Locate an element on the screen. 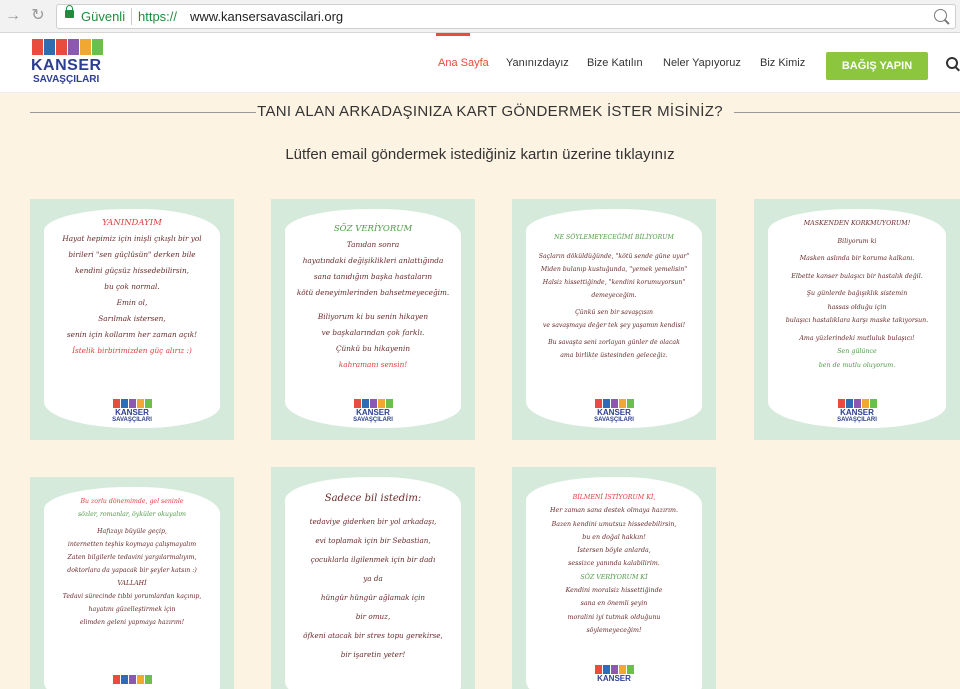  card-line: Çünkü sen bir savaşçısın is located at coordinates (614, 312).